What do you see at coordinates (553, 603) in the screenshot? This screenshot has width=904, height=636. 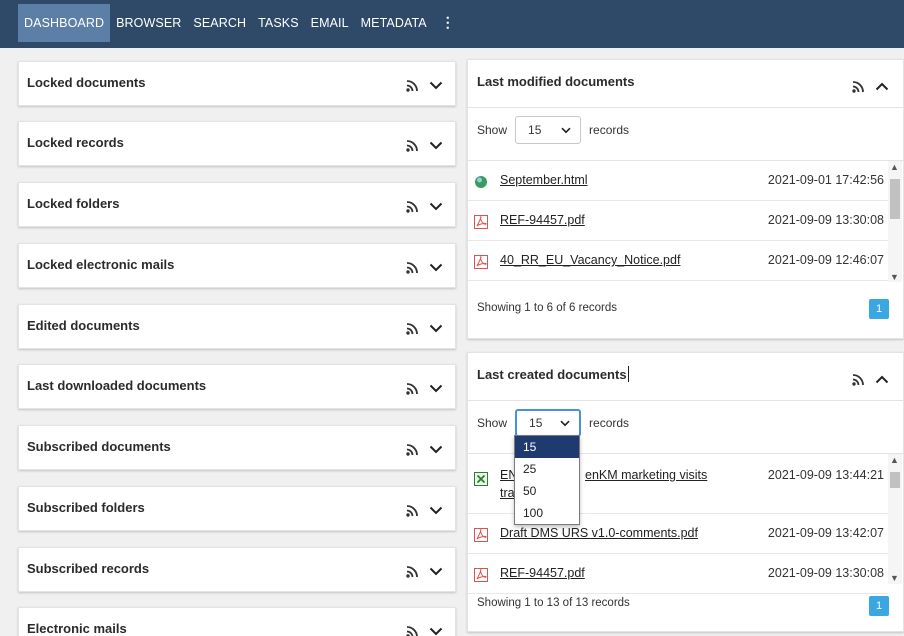 I see `records-summary: Showing 1 to 13 of 13 records` at bounding box center [553, 603].